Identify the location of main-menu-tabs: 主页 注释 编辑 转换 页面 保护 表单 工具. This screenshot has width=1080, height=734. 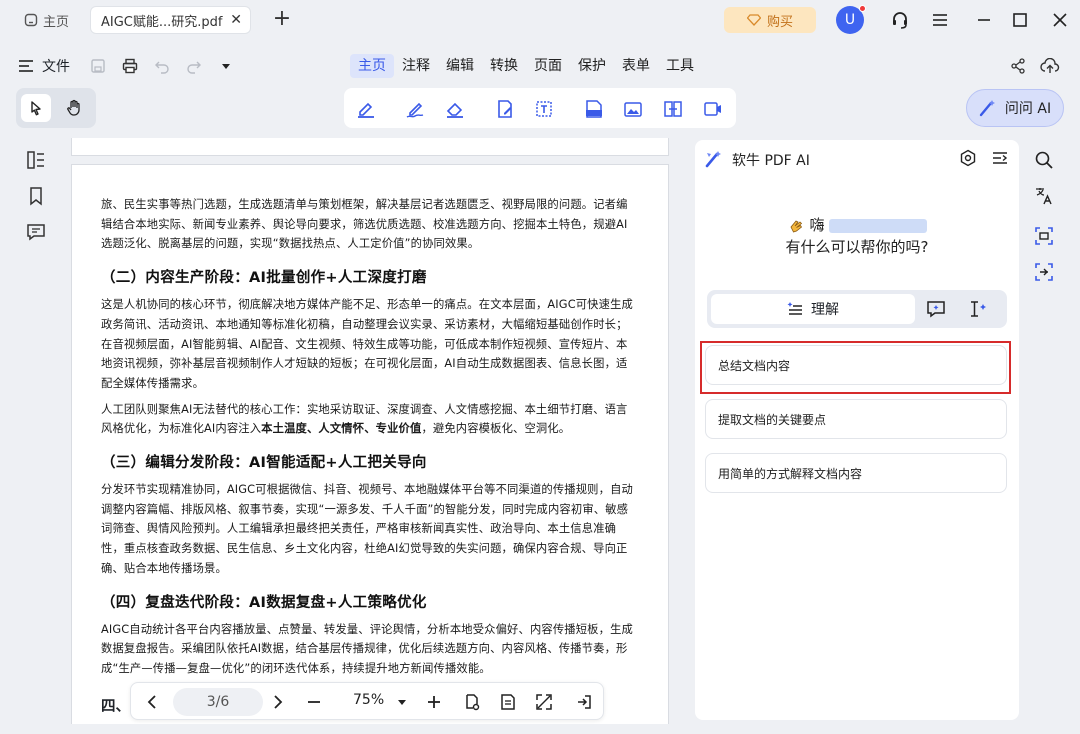
(526, 66).